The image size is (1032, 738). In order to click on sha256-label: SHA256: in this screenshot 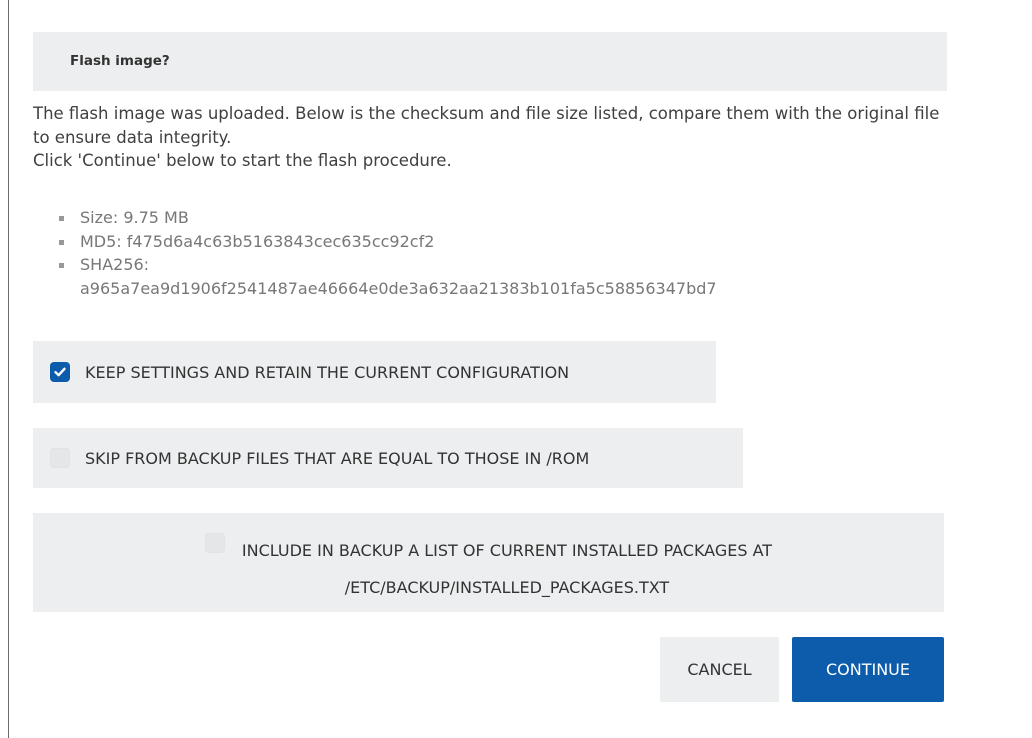, I will do `click(115, 264)`.